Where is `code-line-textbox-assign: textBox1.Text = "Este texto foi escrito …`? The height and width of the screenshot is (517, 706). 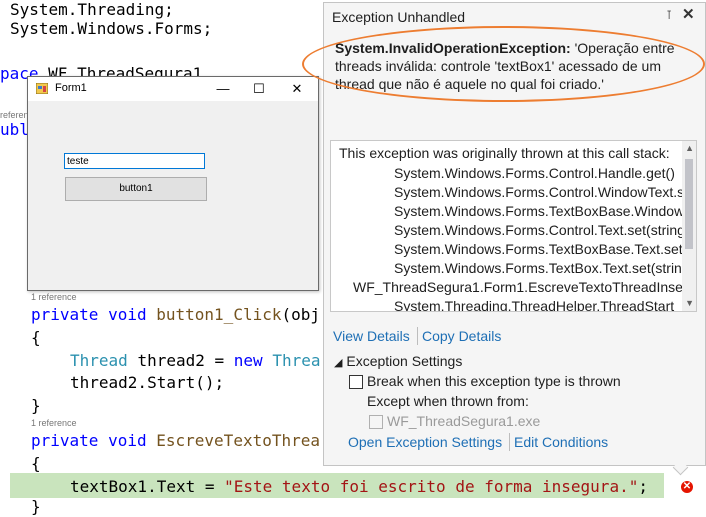
code-line-textbox-assign: textBox1.Text = "Este texto foi escrito … is located at coordinates (359, 487).